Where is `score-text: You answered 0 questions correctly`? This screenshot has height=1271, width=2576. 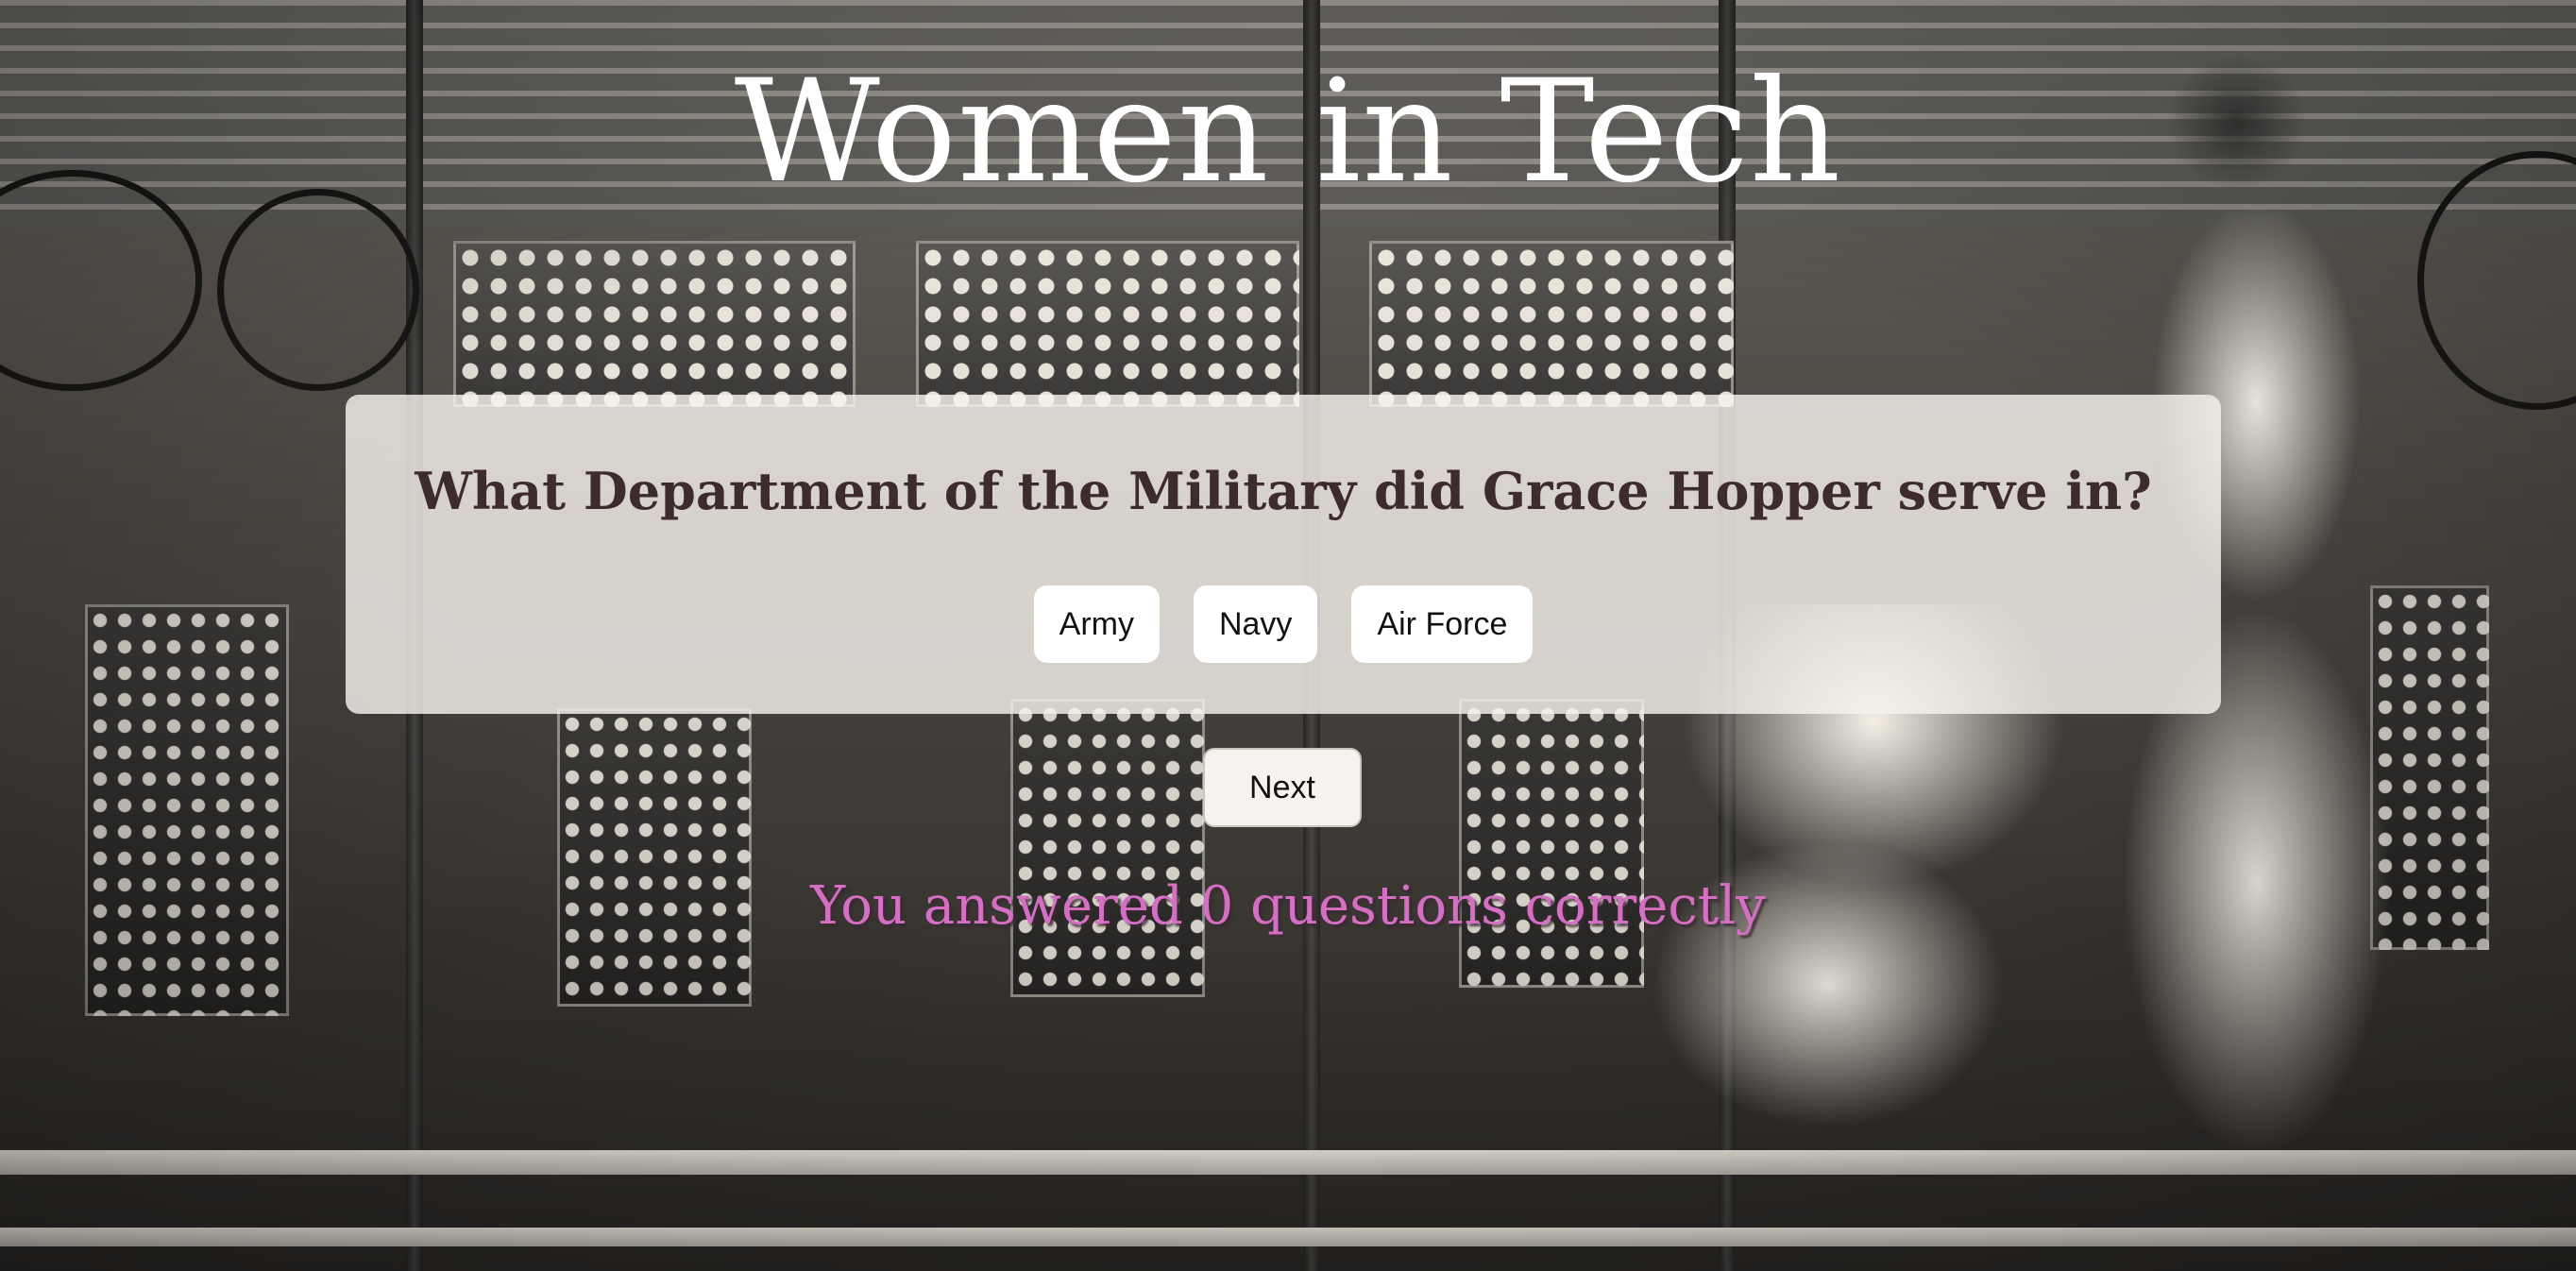 score-text: You answered 0 questions correctly is located at coordinates (1288, 906).